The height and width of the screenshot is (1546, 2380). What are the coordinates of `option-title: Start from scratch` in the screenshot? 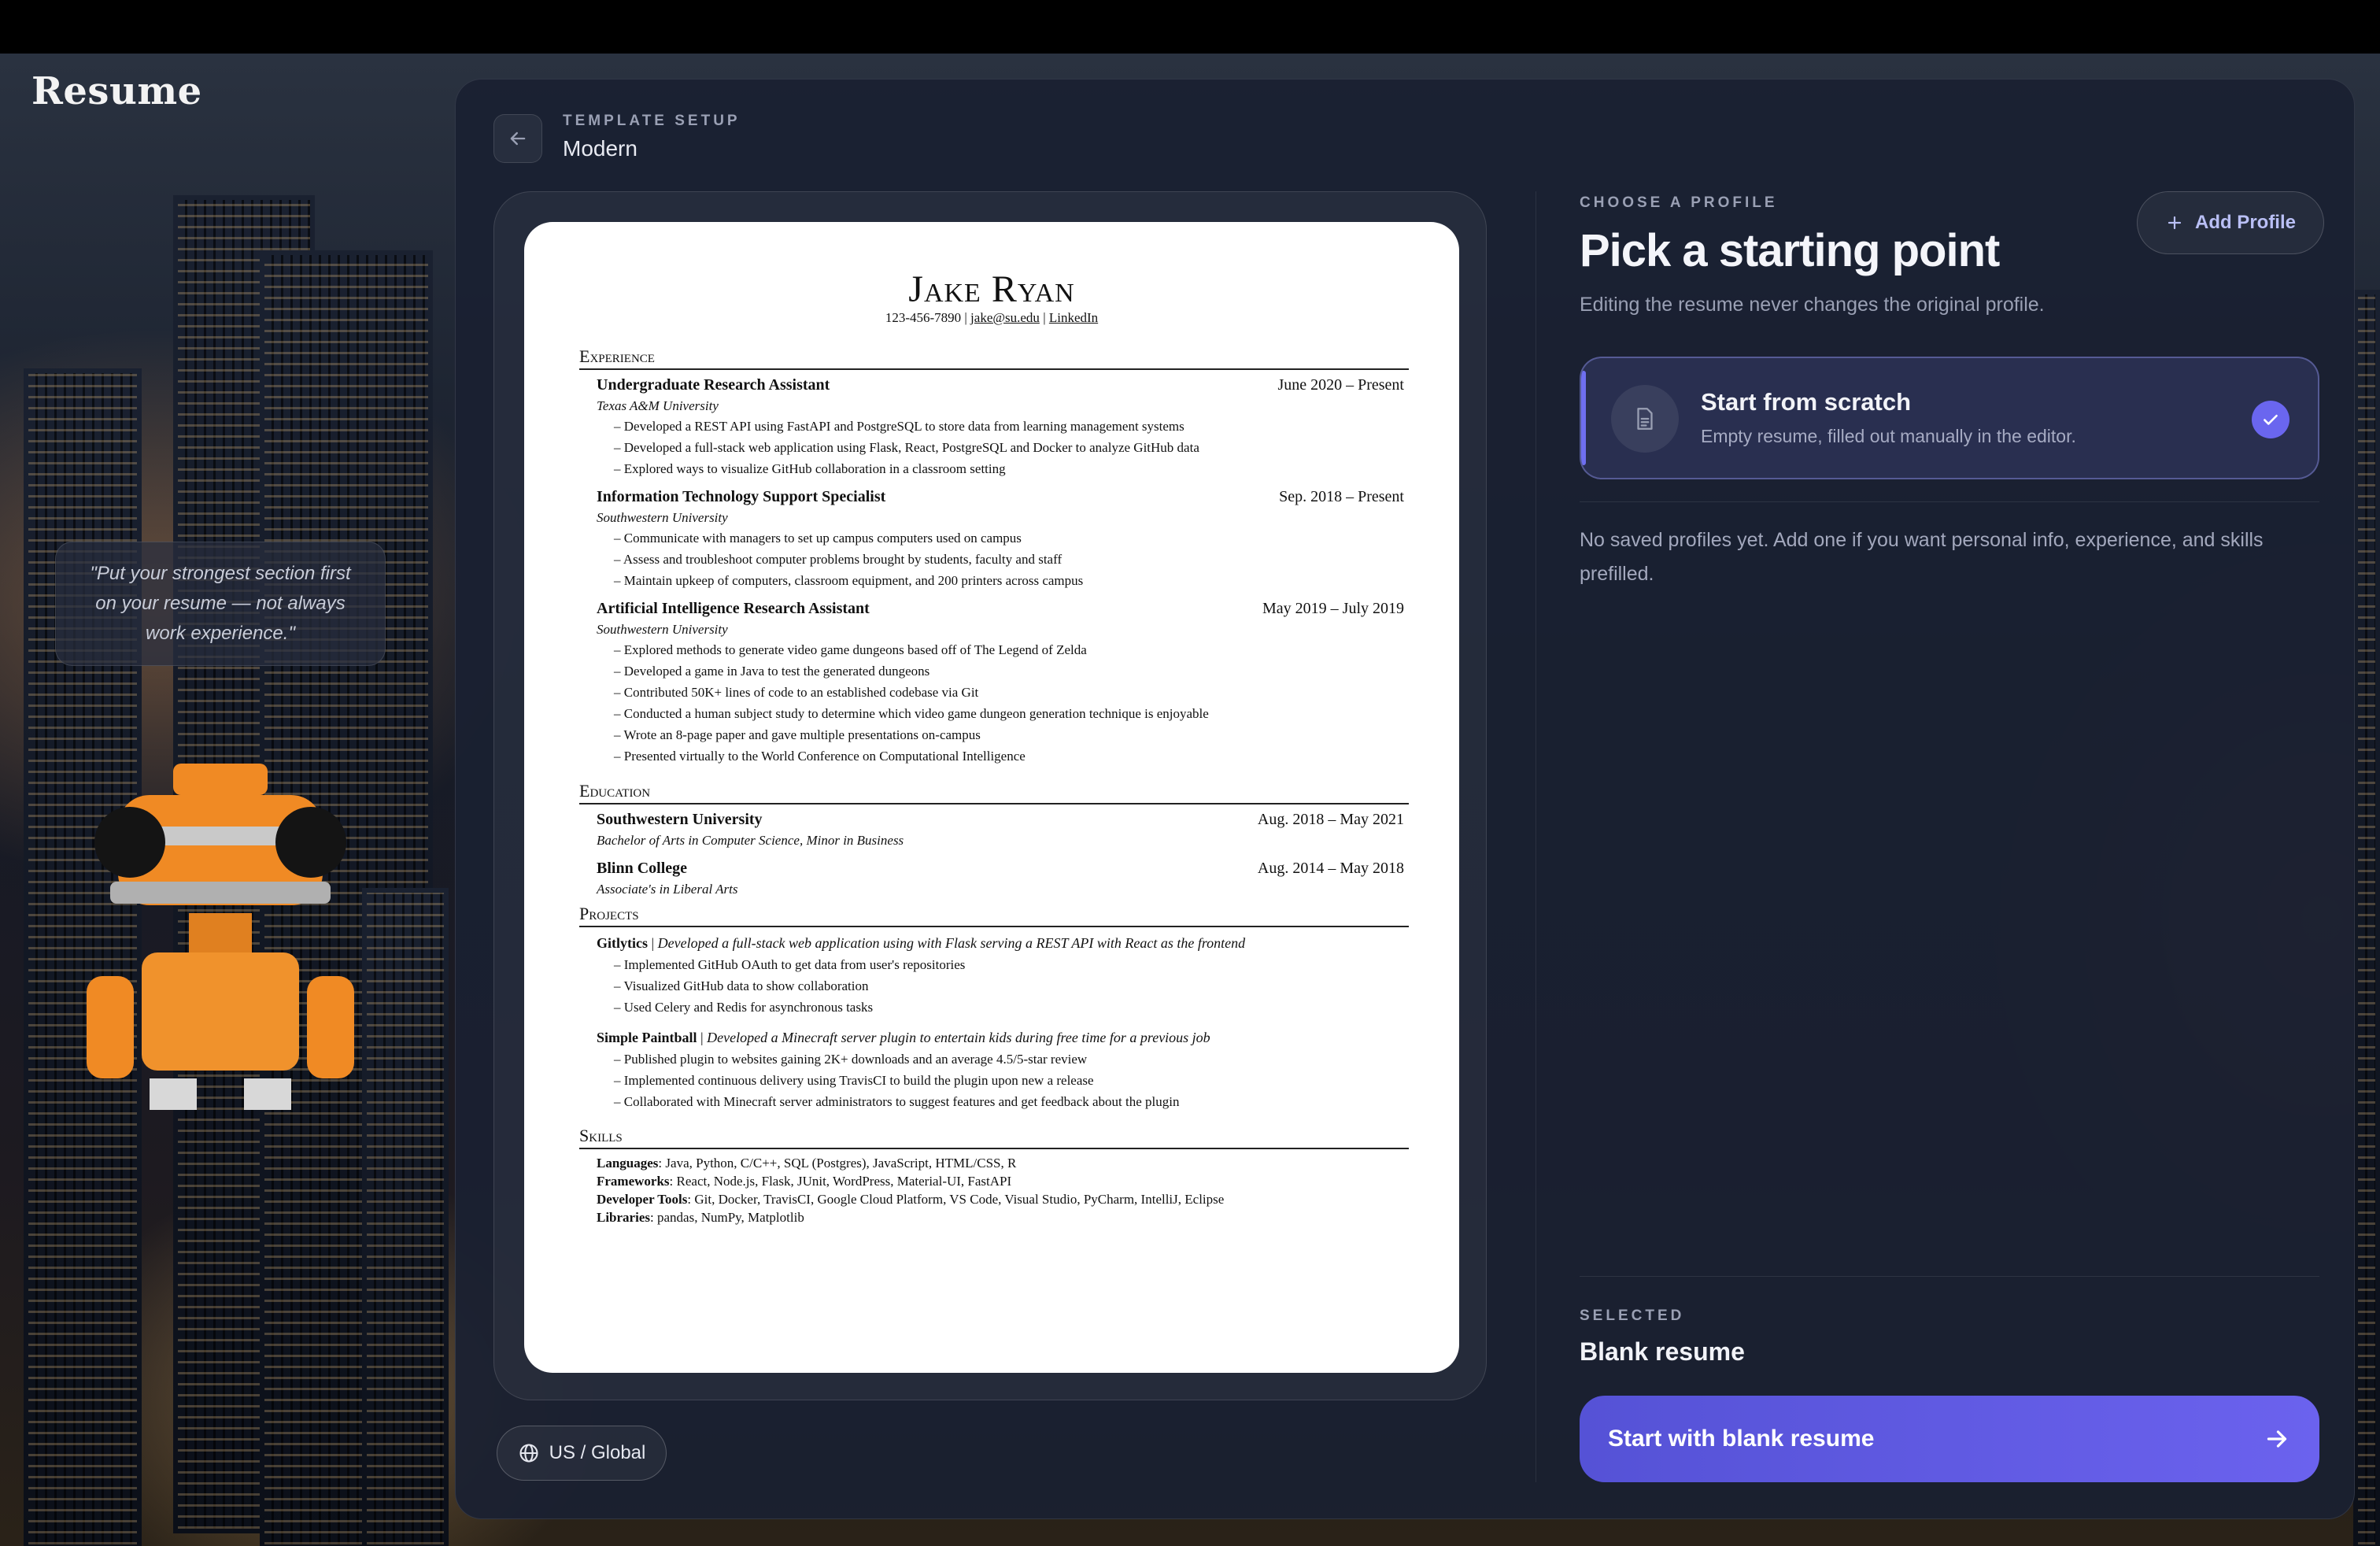 It's located at (1806, 402).